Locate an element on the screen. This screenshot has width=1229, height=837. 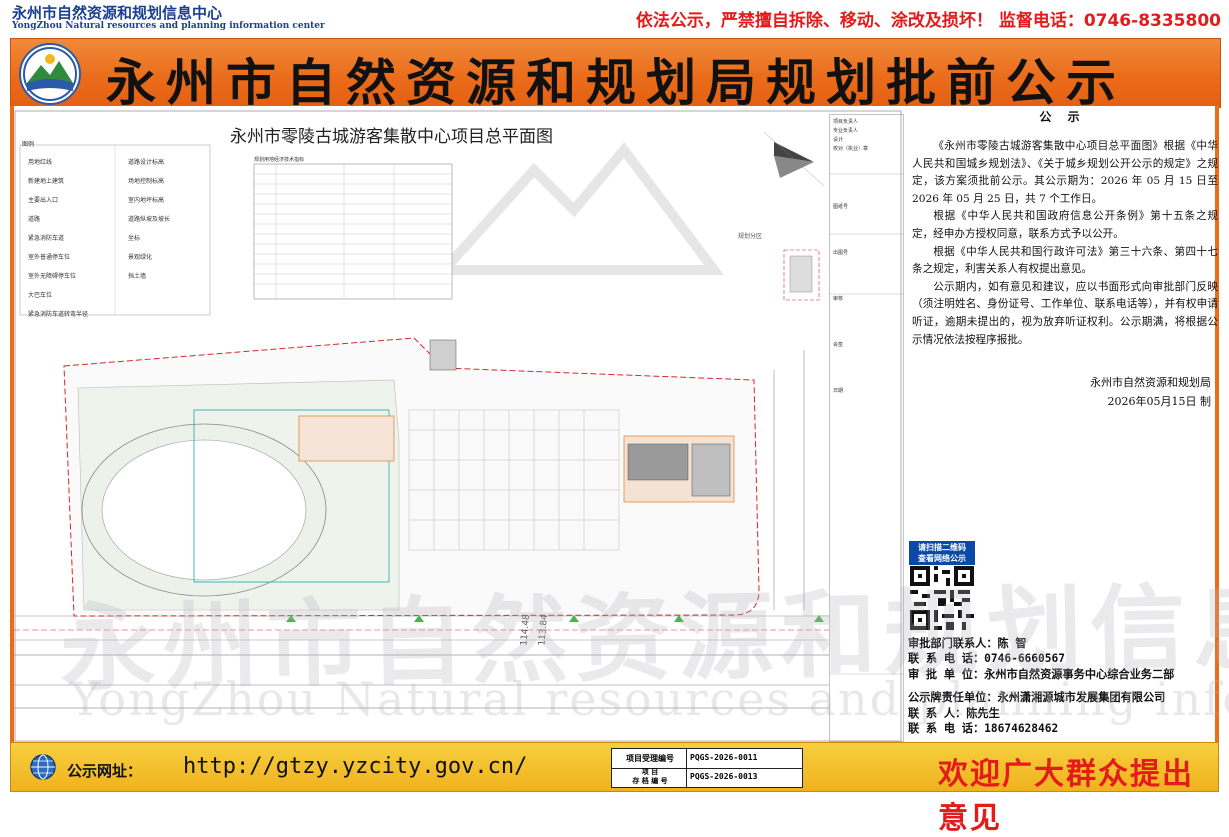
banner: 永州市自然资源和规划局规划批前公示 is located at coordinates (615, 75).